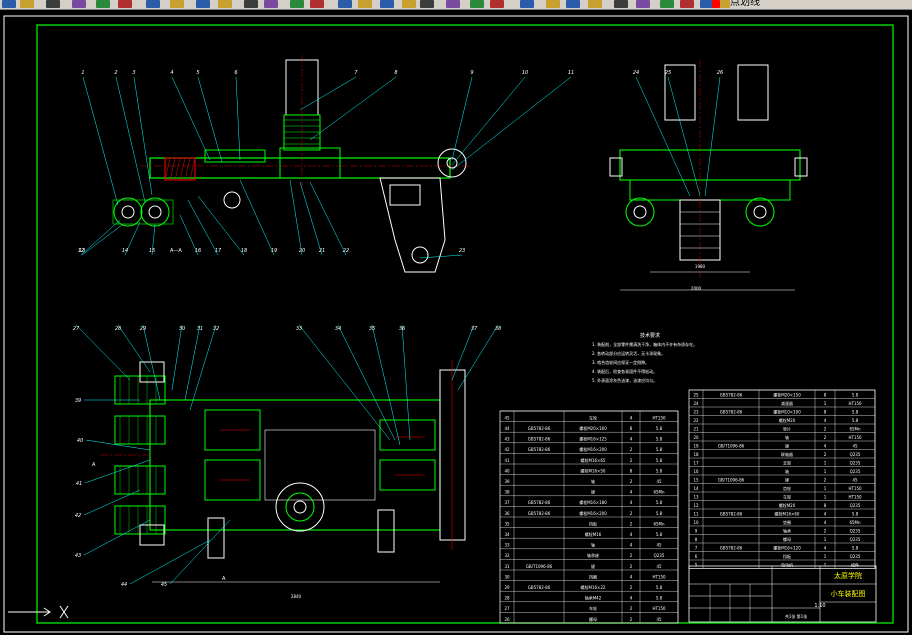 Image resolution: width=912 pixels, height=635 pixels. What do you see at coordinates (659, 576) in the screenshot?
I see `bom-left-row-30-col-4: HT150` at bounding box center [659, 576].